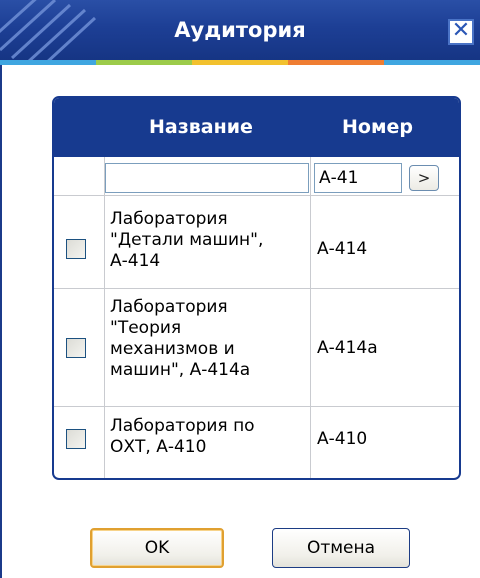 Image resolution: width=480 pixels, height=578 pixels. What do you see at coordinates (256, 127) in the screenshot?
I see `grid-header: Название Номер` at bounding box center [256, 127].